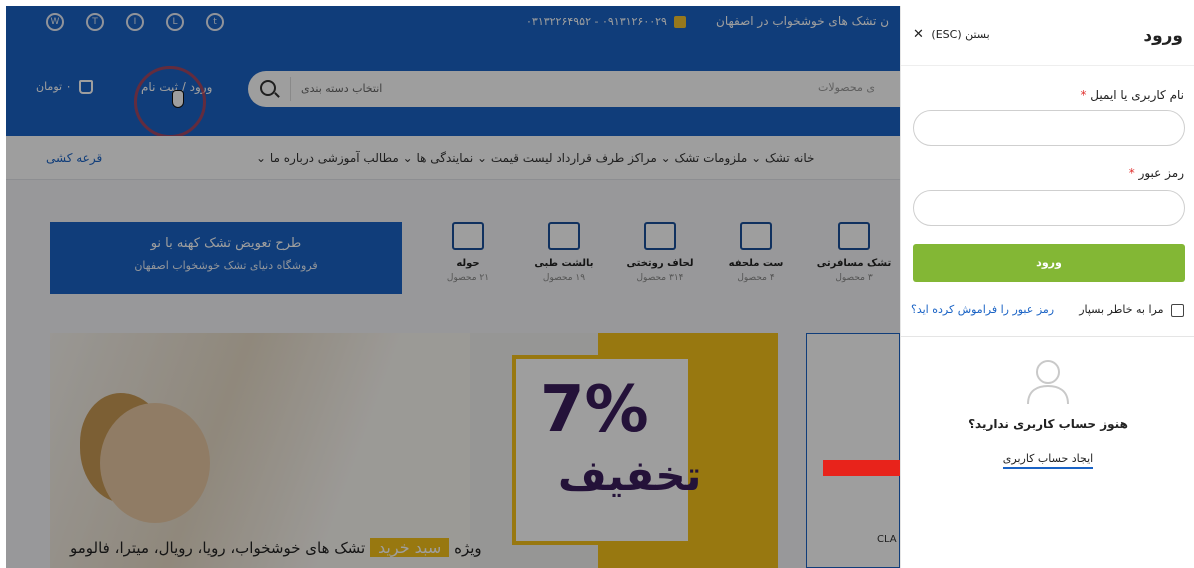 This screenshot has height=568, width=1194. What do you see at coordinates (85, 87) in the screenshot?
I see `shopping-bag-icon` at bounding box center [85, 87].